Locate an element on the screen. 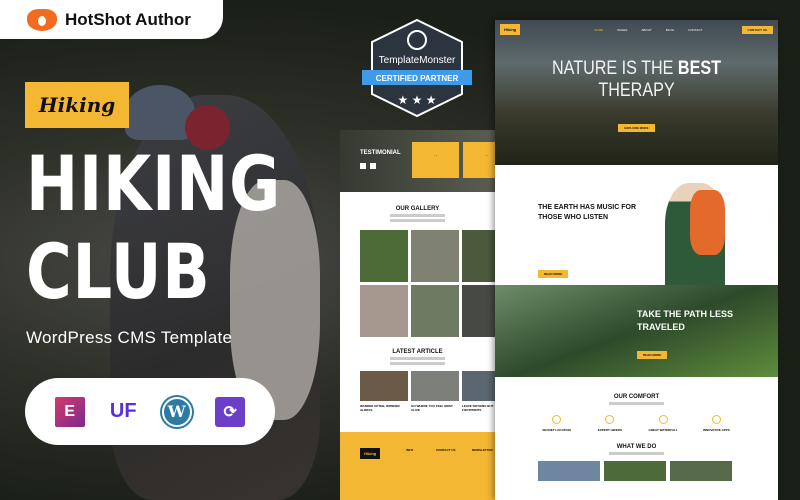 This screenshot has height=500, width=800. brand-banner: HotShot Author is located at coordinates (111, 19).